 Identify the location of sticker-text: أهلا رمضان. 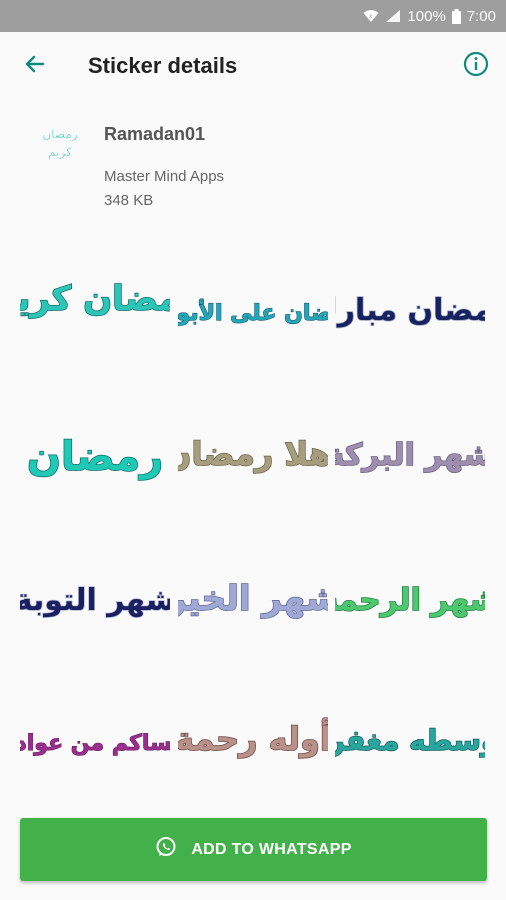
(253, 453).